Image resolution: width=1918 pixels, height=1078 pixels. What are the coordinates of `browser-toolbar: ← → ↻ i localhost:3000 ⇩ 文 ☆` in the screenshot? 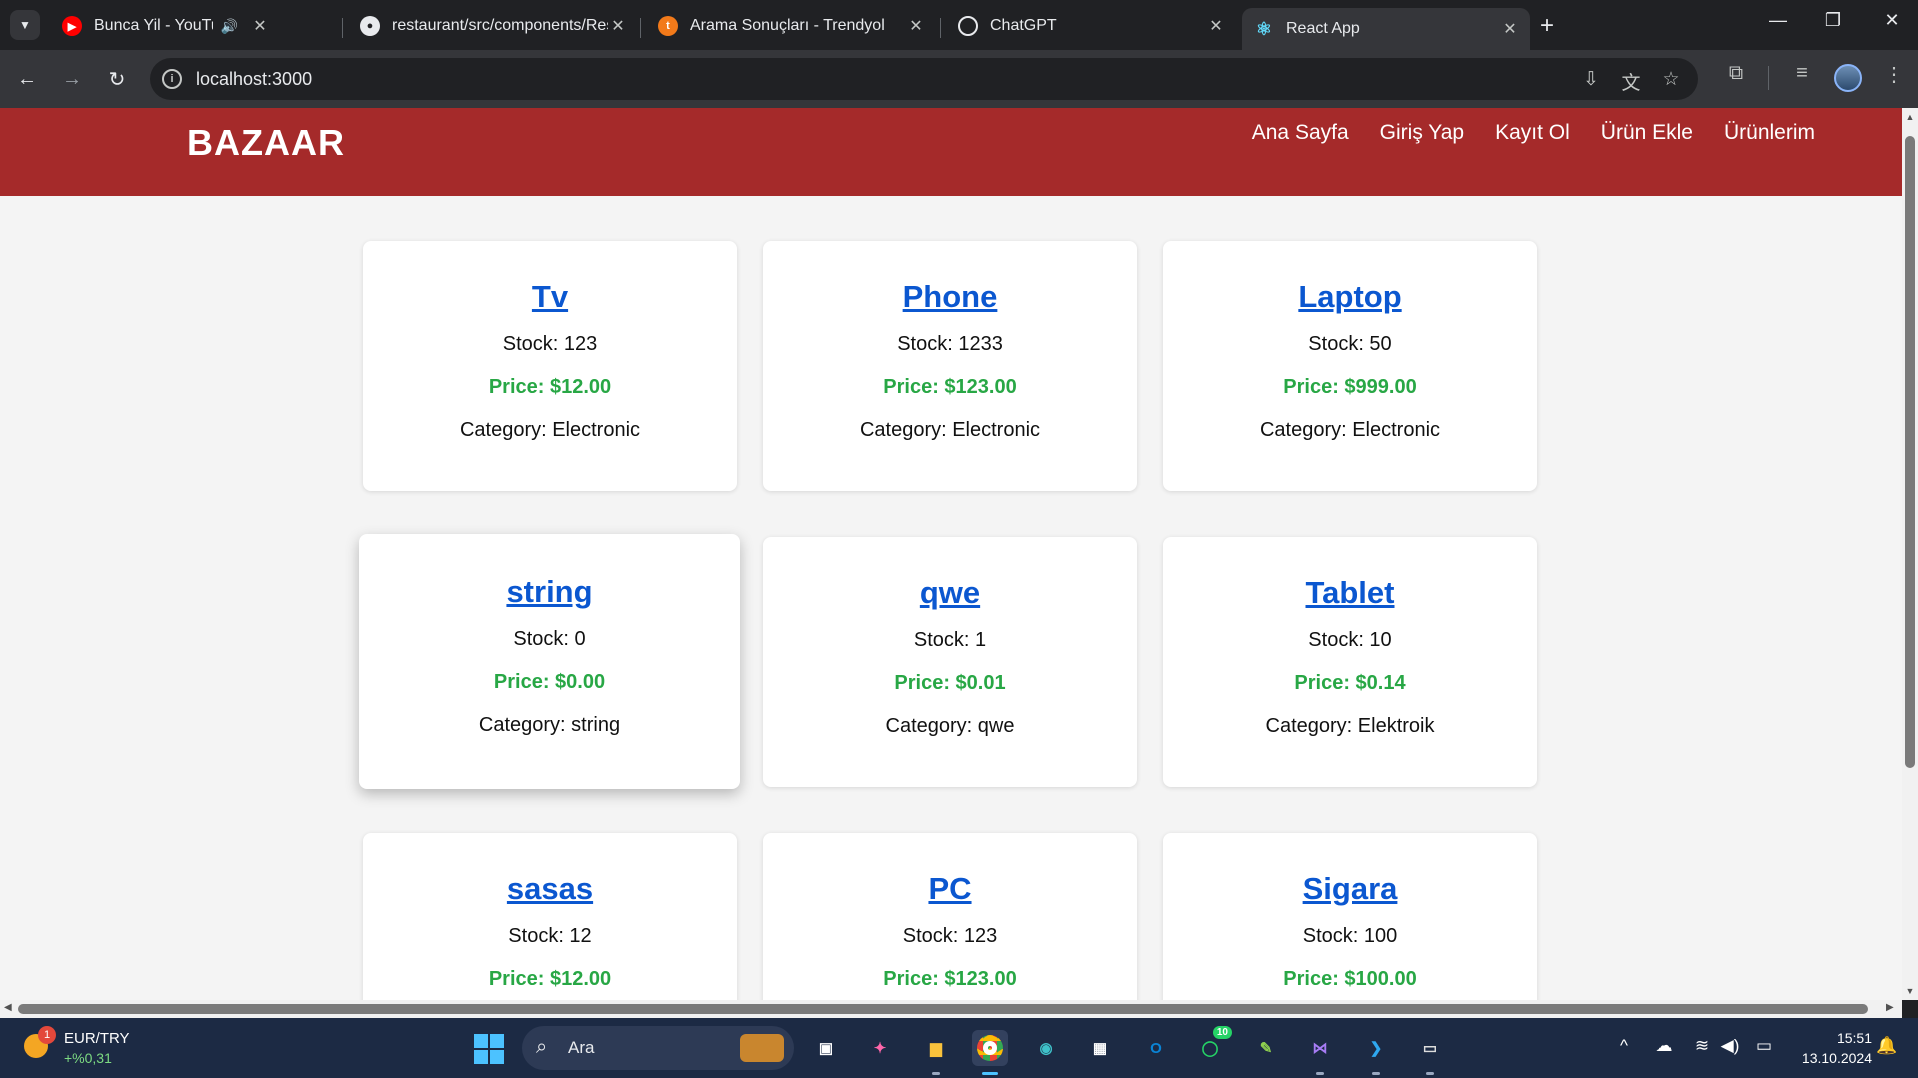 It's located at (959, 79).